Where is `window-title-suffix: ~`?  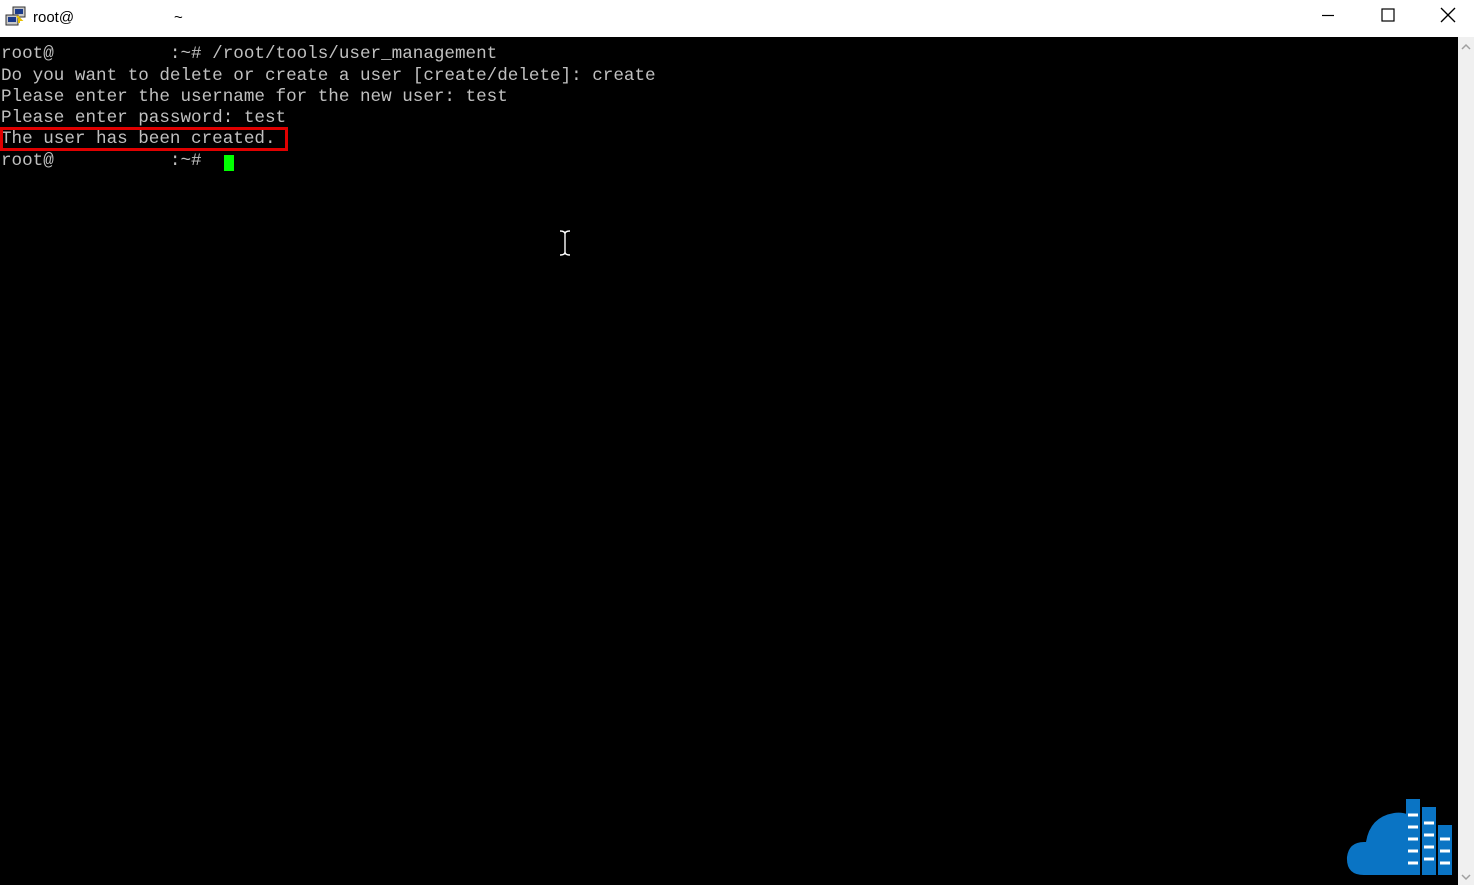 window-title-suffix: ~ is located at coordinates (178, 17).